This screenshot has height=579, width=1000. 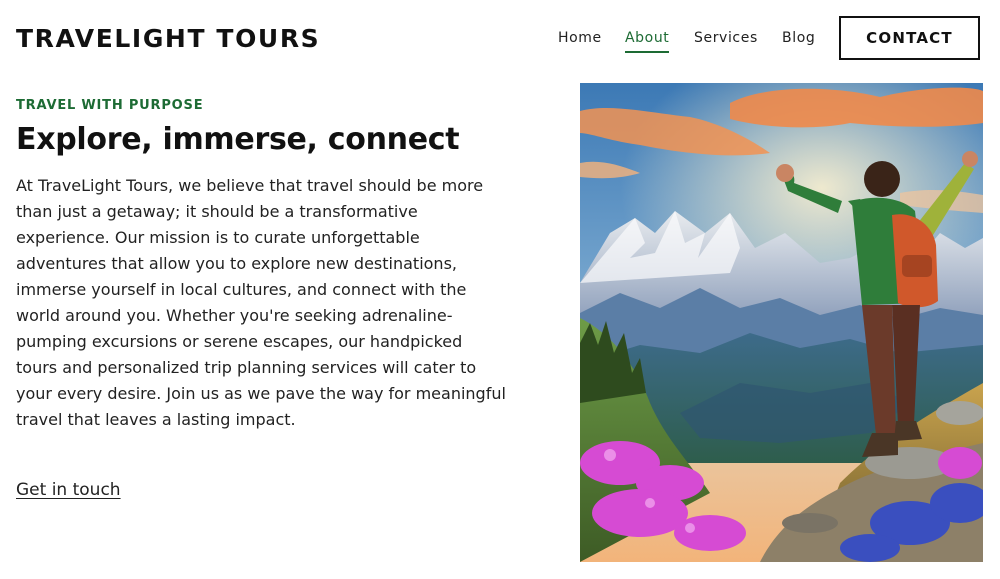 I want to click on site-logo: TRAVELIGHT TOURS, so click(x=168, y=38).